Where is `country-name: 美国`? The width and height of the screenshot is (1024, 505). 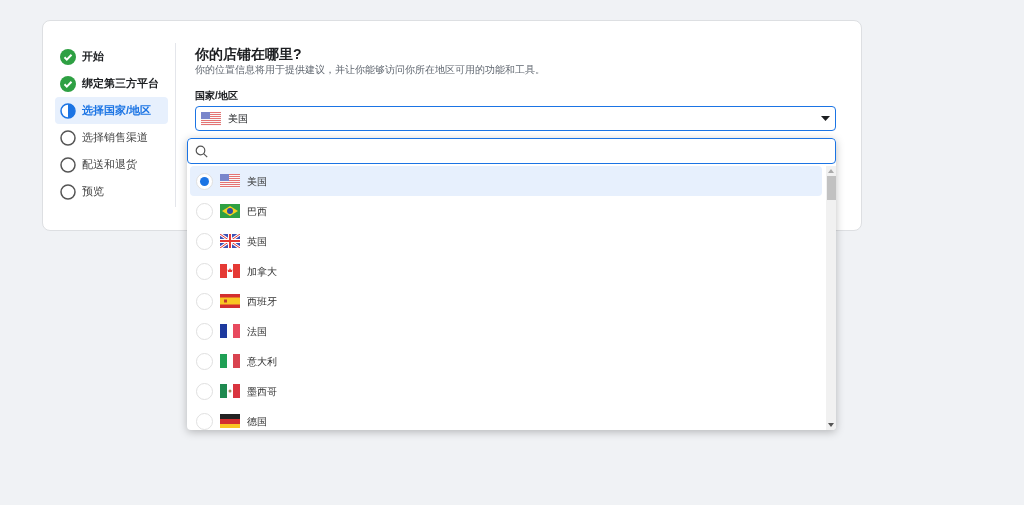 country-name: 美国 is located at coordinates (257, 181).